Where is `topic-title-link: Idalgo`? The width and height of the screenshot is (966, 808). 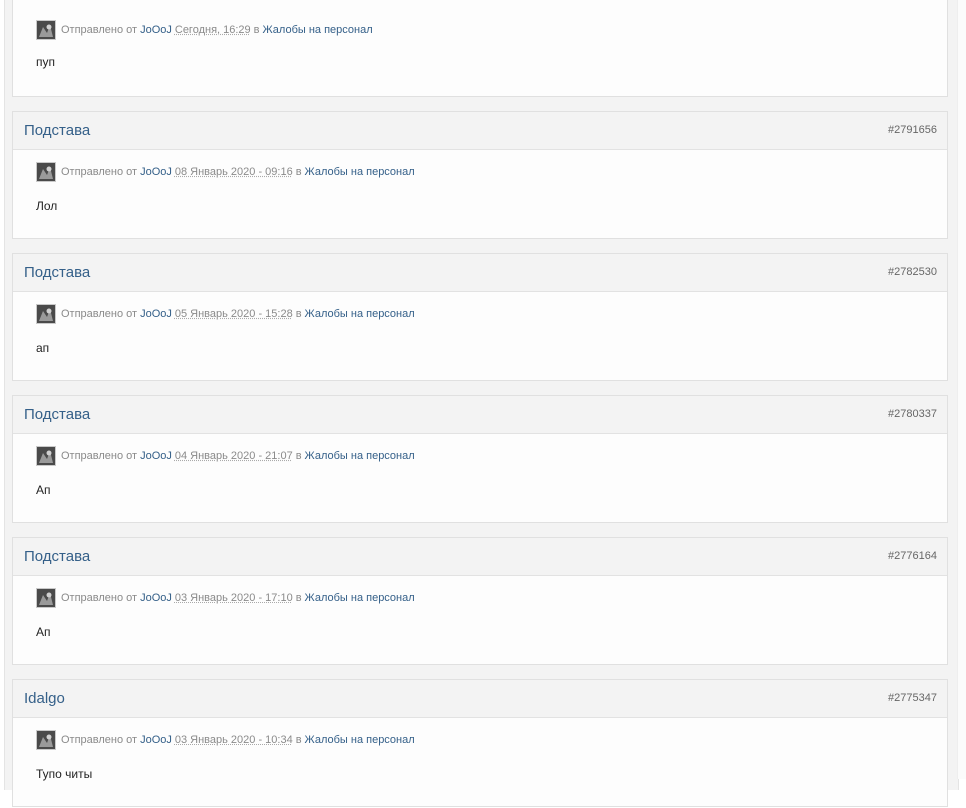
topic-title-link: Idalgo is located at coordinates (44, 698).